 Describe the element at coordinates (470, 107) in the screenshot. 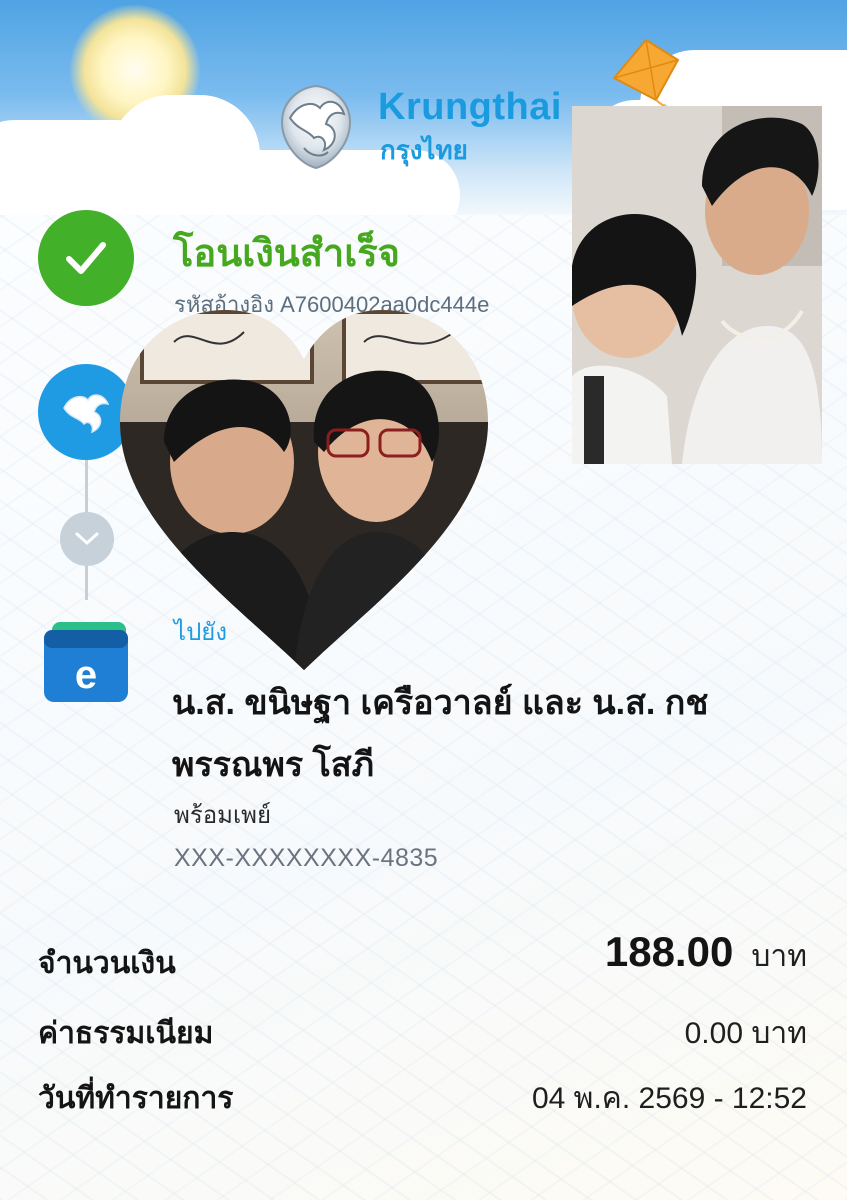

I see `brand-name-en: Krungthai` at that location.